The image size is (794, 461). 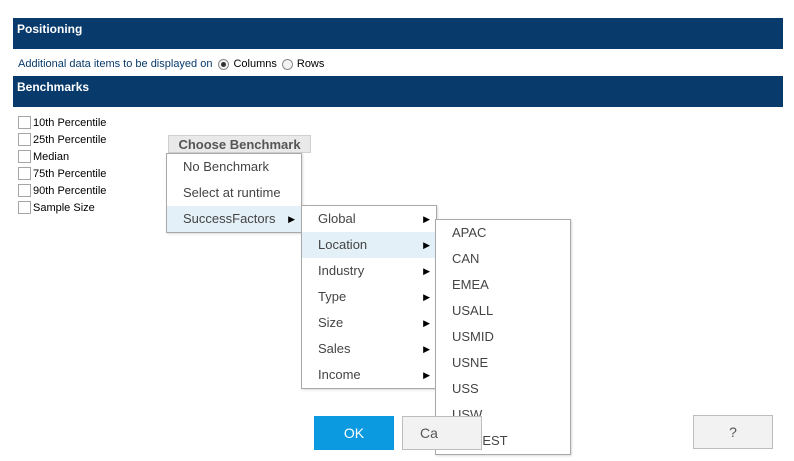 I want to click on menu-item-can: CAN, so click(x=503, y=259).